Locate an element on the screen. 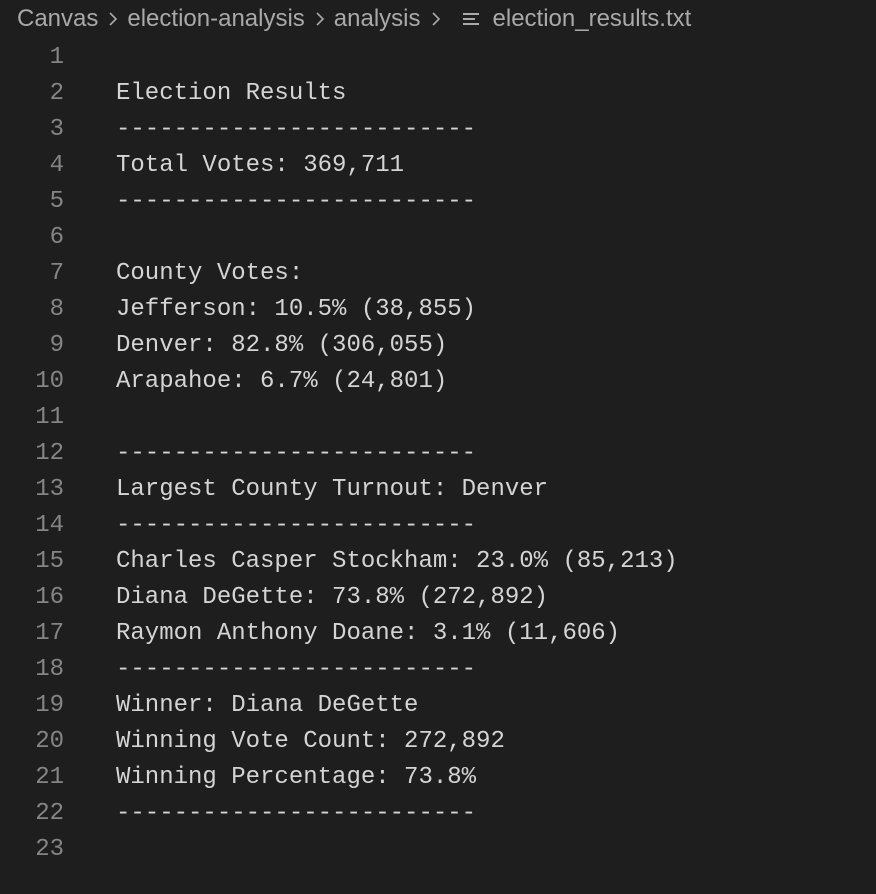 This screenshot has width=876, height=894. code-line: 3 ------------------------- is located at coordinates (438, 130).